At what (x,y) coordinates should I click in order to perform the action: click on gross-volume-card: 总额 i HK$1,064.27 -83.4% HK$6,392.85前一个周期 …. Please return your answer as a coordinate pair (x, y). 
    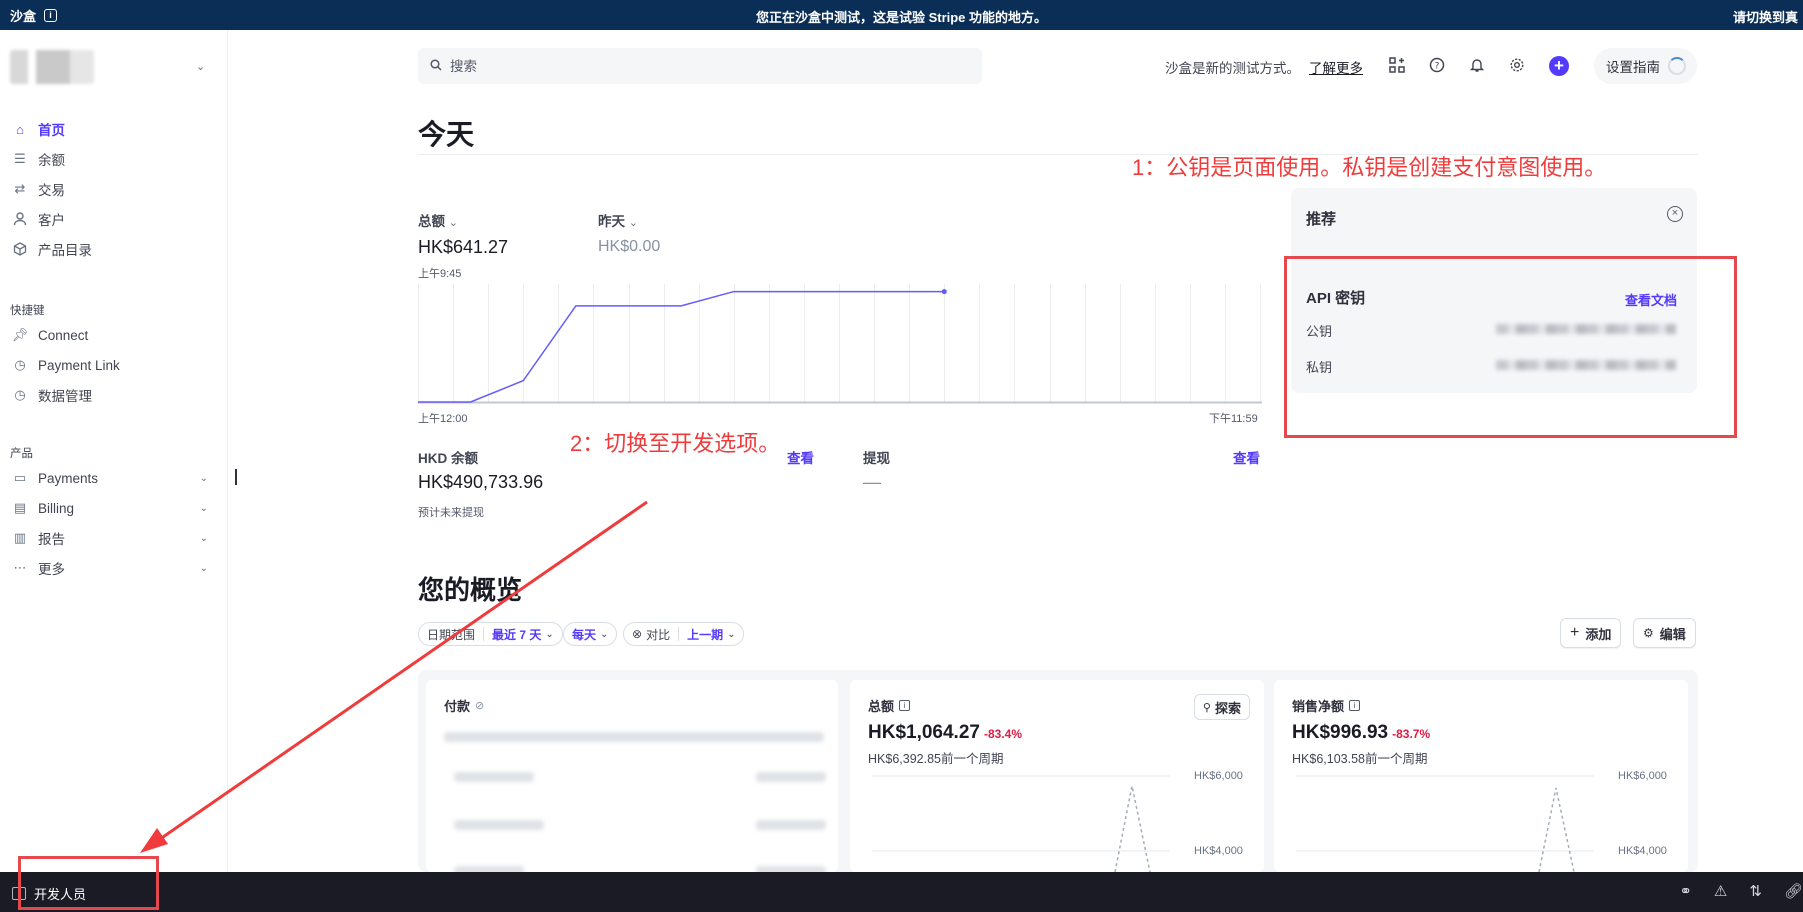
    Looking at the image, I should click on (1057, 776).